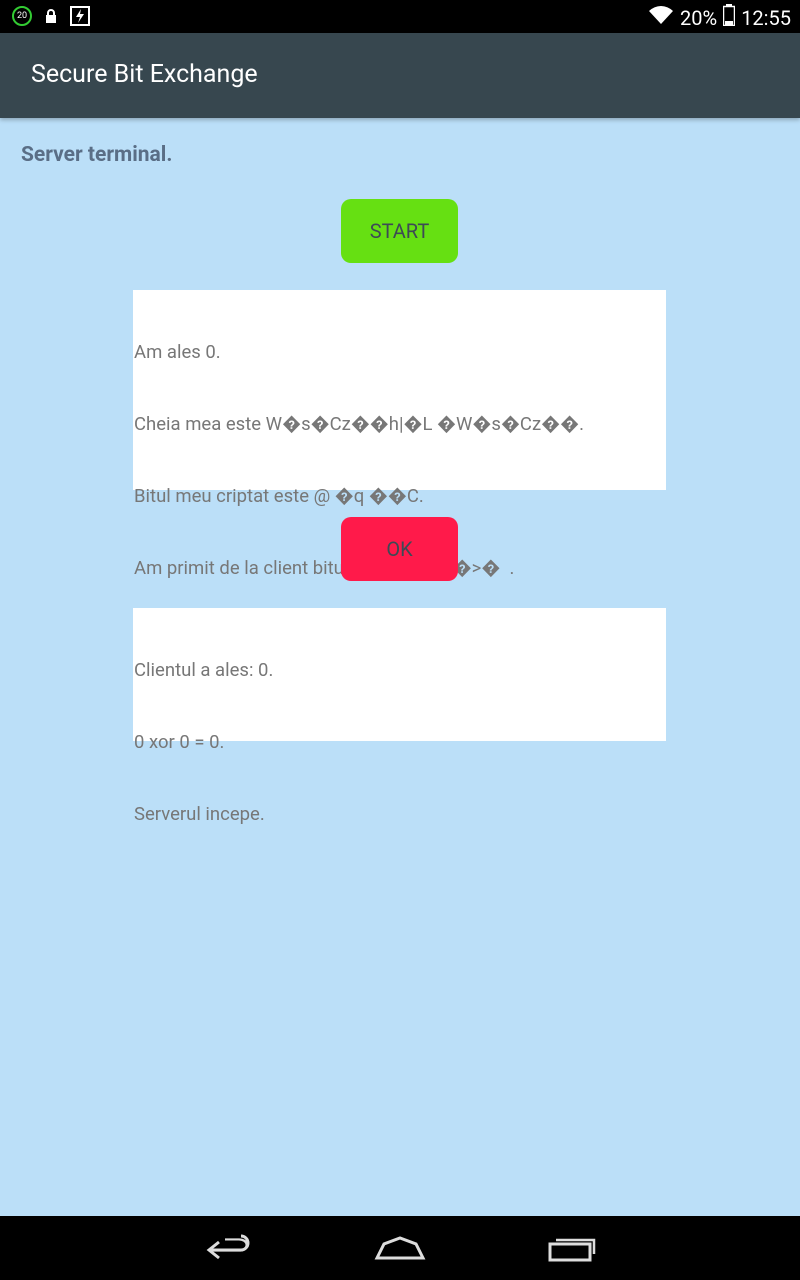 This screenshot has height=1280, width=800. What do you see at coordinates (97, 155) in the screenshot?
I see `page-heading: Server terminal.` at bounding box center [97, 155].